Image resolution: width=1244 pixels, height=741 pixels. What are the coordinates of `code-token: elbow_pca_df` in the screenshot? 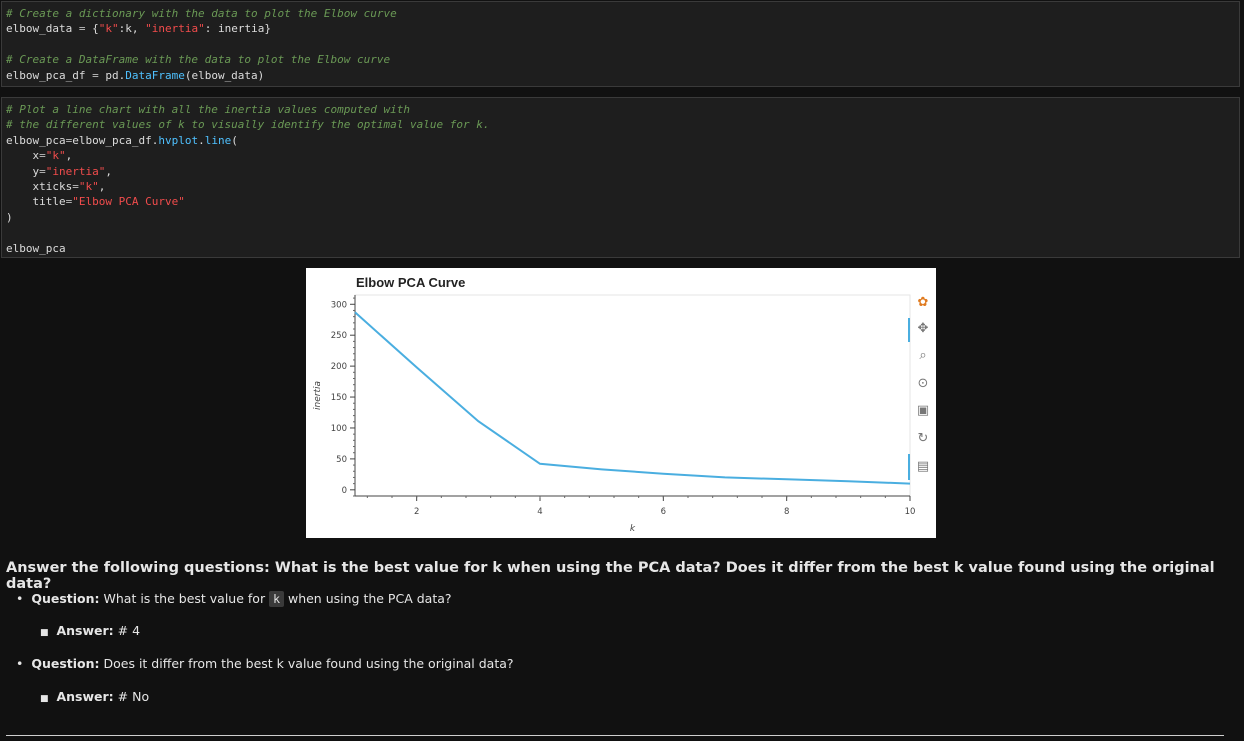 It's located at (49, 75).